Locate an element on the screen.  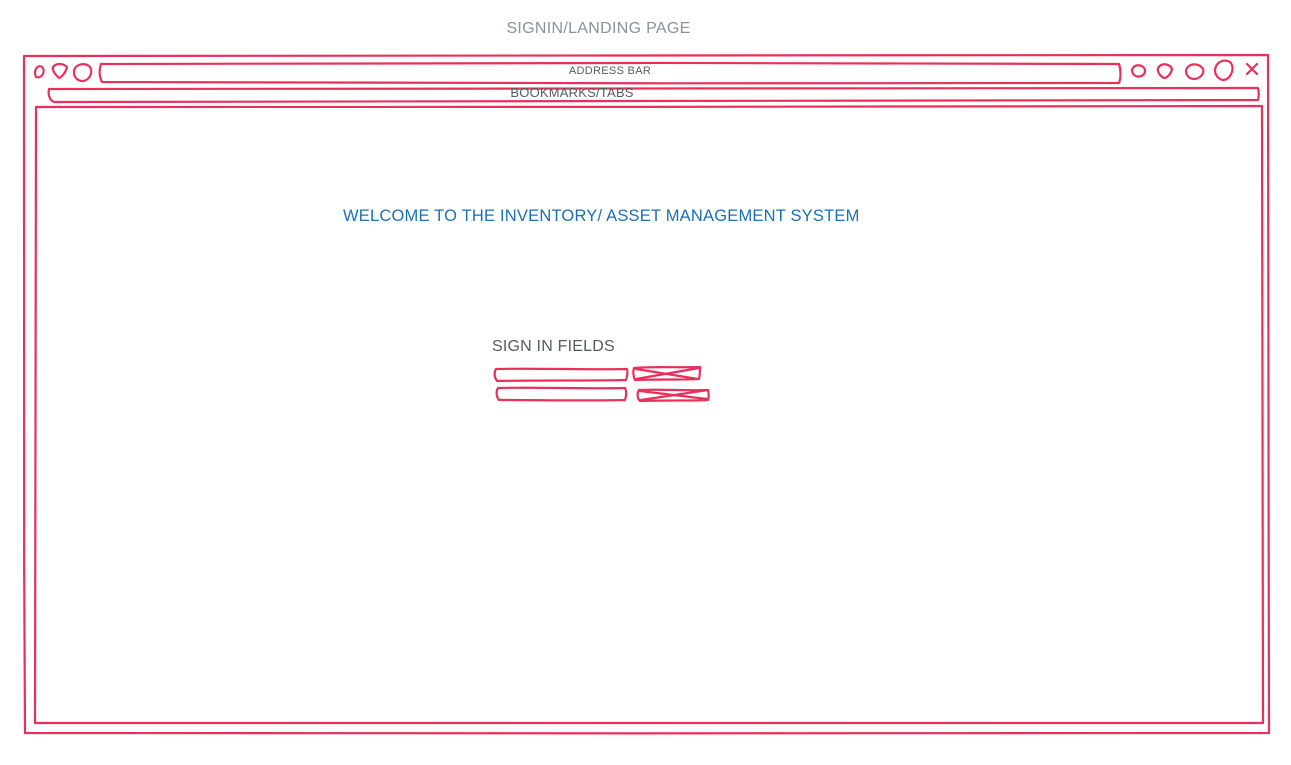
password-input is located at coordinates (561, 394).